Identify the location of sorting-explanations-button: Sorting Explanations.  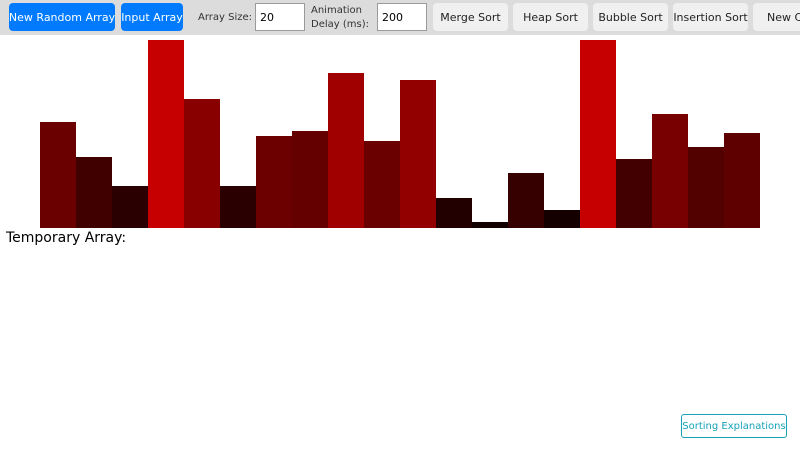
(734, 426).